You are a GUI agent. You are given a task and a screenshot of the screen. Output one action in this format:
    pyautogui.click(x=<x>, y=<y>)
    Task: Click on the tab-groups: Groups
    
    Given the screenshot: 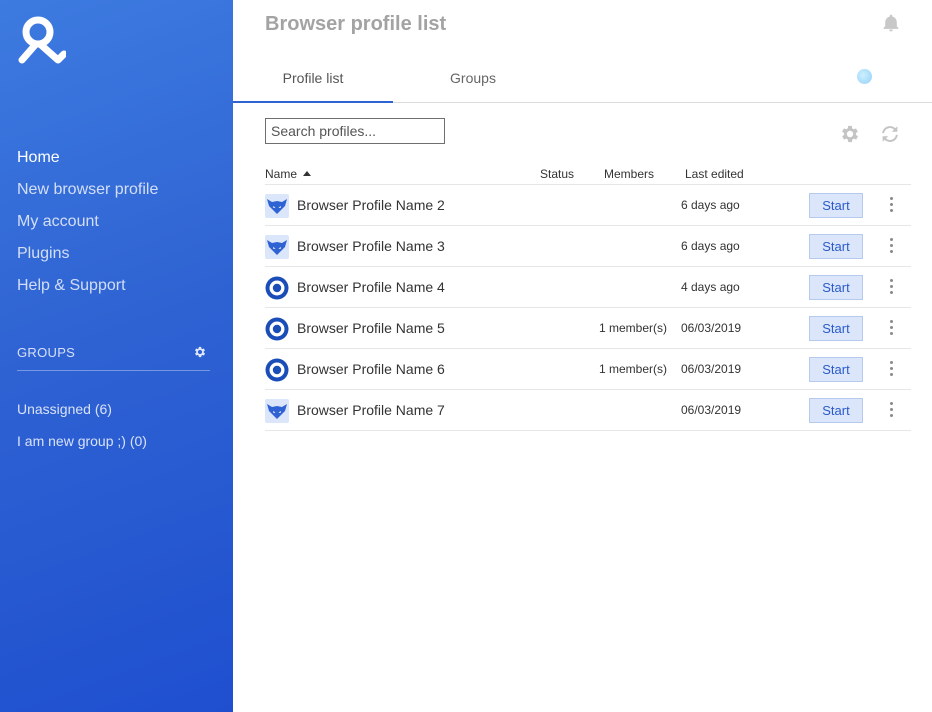 What is the action you would take?
    pyautogui.click(x=473, y=78)
    